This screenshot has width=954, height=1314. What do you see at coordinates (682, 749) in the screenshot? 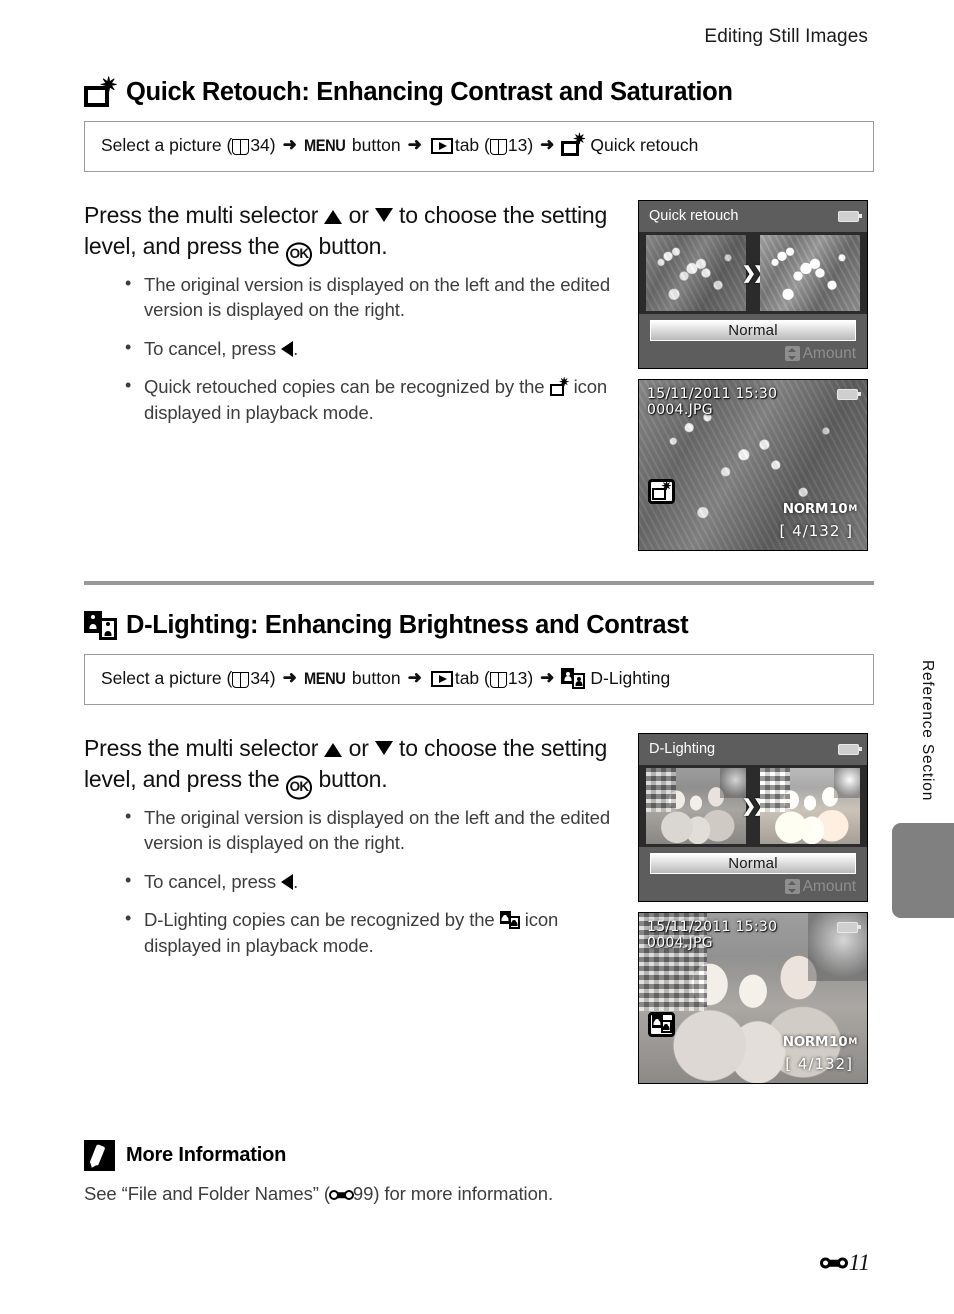
I see `screen-title: D-Lighting` at bounding box center [682, 749].